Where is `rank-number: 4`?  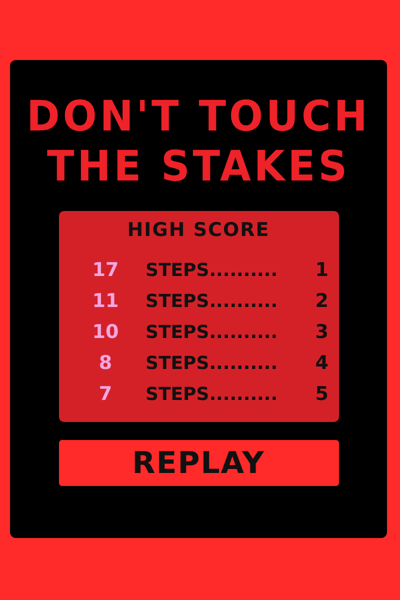 rank-number: 4 is located at coordinates (322, 363).